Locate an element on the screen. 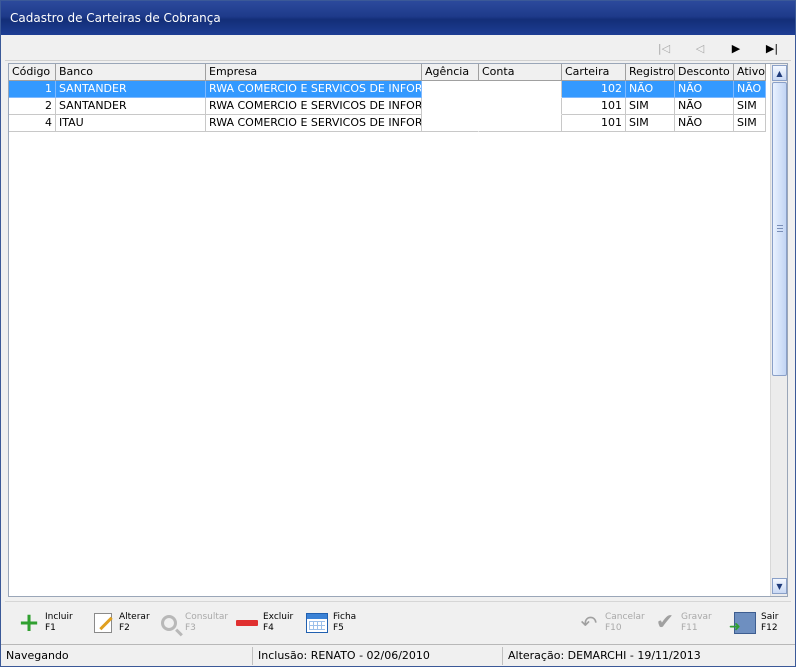 The width and height of the screenshot is (796, 667). column-header-carteira: Carteira is located at coordinates (594, 72).